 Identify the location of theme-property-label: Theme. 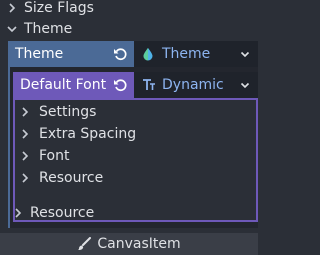
(71, 54).